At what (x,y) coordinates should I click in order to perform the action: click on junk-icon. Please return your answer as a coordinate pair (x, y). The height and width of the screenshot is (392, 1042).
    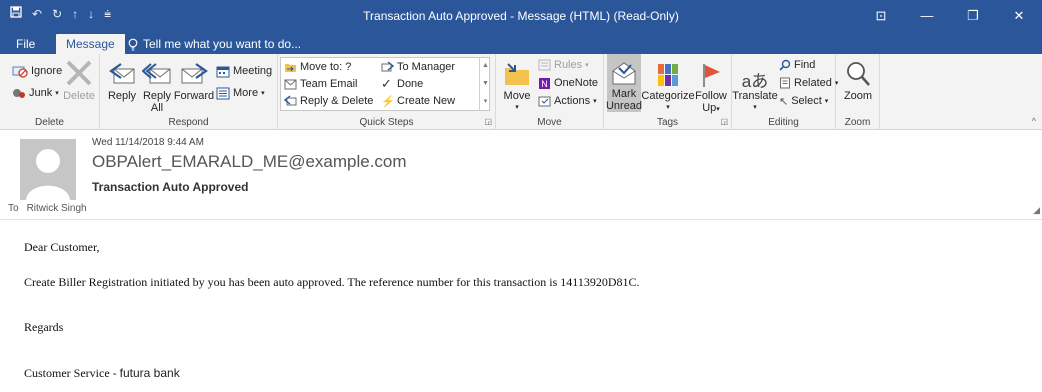
    Looking at the image, I should click on (19, 93).